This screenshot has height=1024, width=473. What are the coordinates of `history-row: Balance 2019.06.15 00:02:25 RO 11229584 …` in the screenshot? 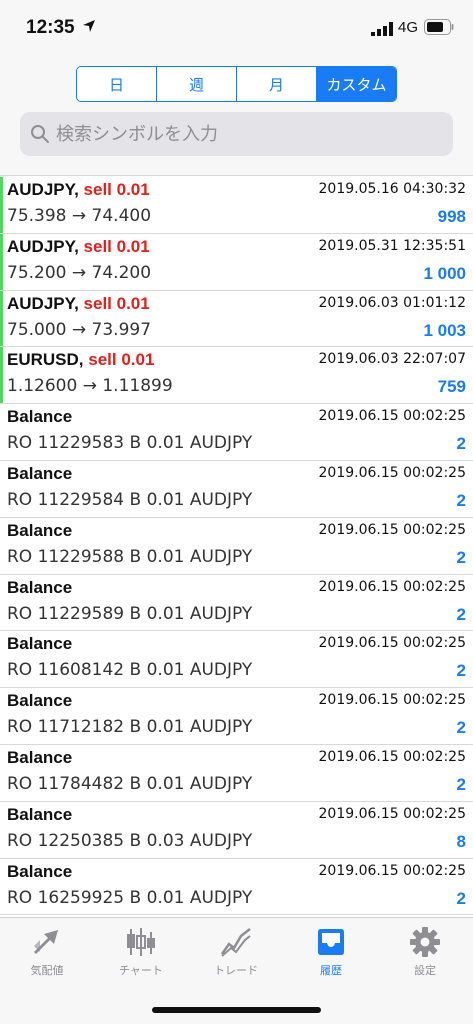 It's located at (236, 489).